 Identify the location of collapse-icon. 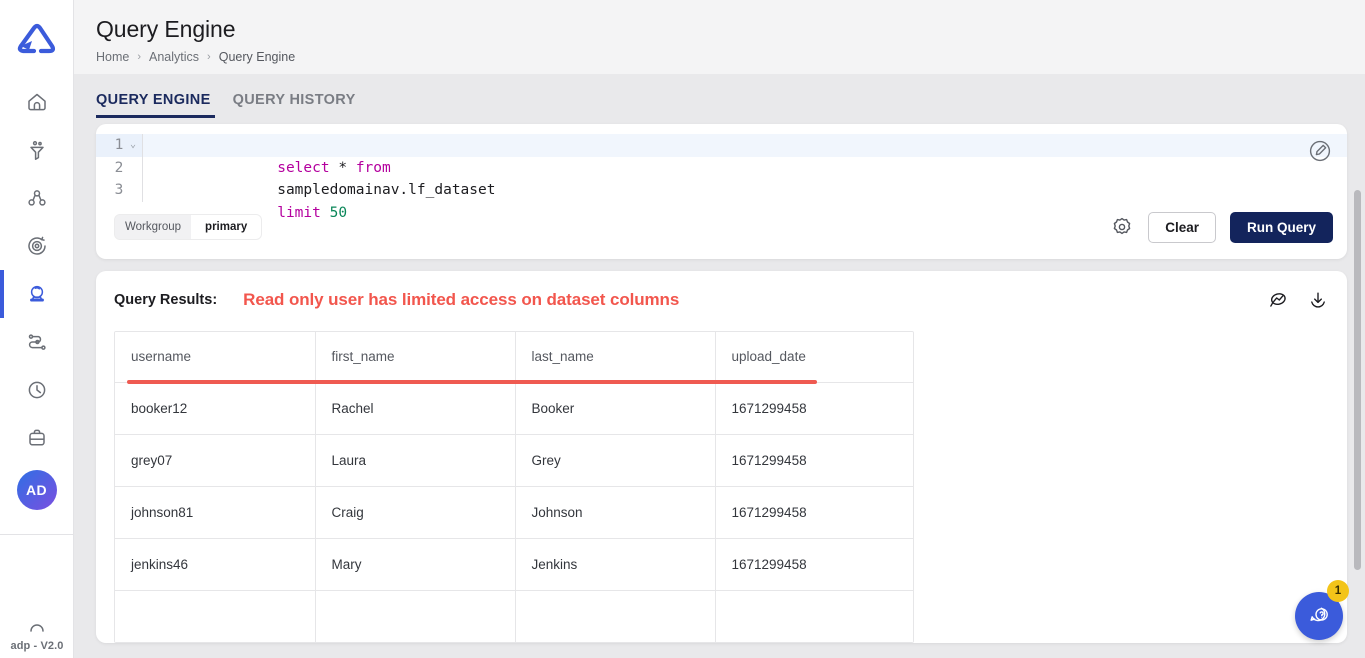
(37, 627).